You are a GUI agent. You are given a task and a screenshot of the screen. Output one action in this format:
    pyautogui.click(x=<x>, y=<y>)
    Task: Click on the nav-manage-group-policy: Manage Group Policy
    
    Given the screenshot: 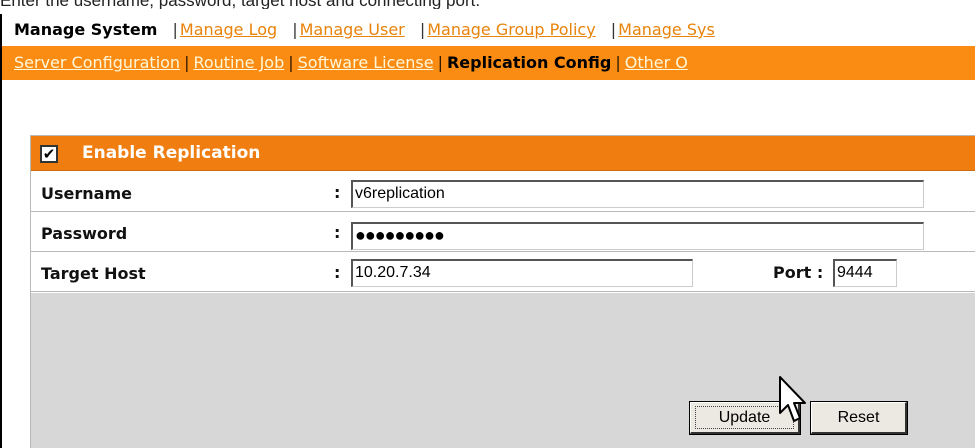 What is the action you would take?
    pyautogui.click(x=511, y=29)
    